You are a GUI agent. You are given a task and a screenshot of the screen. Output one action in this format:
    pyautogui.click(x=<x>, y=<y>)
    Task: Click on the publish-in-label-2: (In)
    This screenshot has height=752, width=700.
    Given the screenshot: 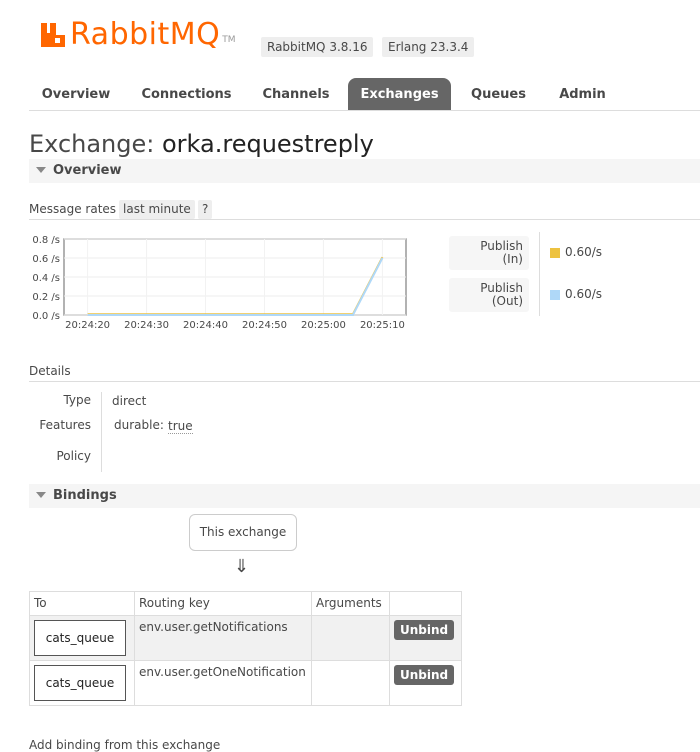 What is the action you would take?
    pyautogui.click(x=512, y=259)
    